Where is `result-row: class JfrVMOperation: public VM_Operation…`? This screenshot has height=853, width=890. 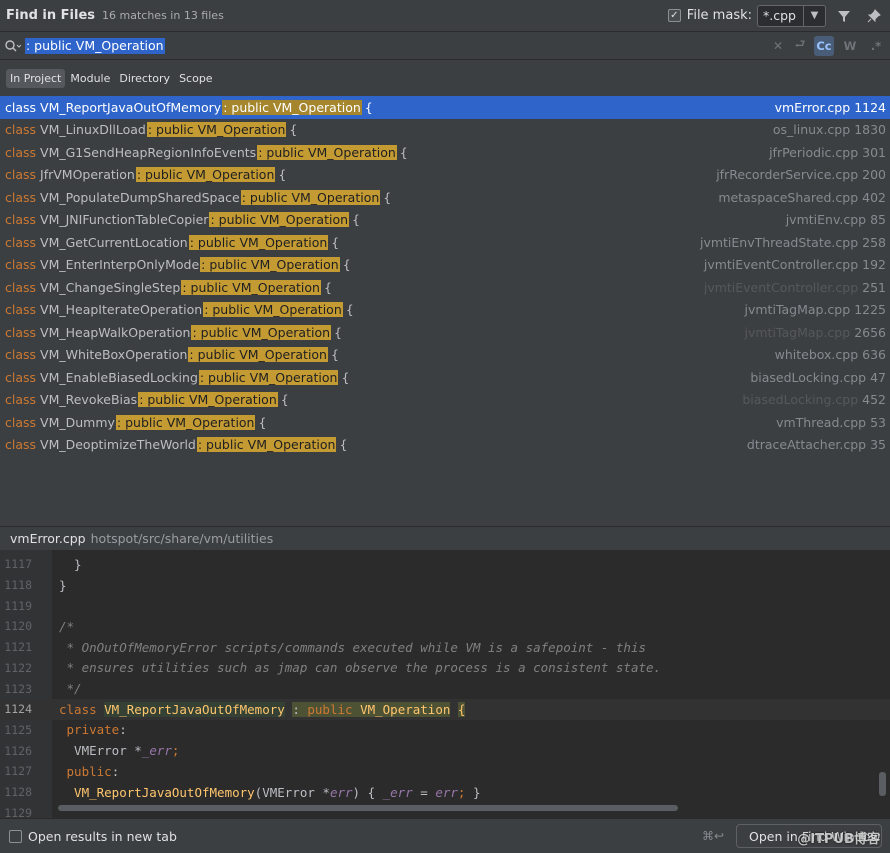
result-row: class JfrVMOperation: public VM_Operation… is located at coordinates (445, 175).